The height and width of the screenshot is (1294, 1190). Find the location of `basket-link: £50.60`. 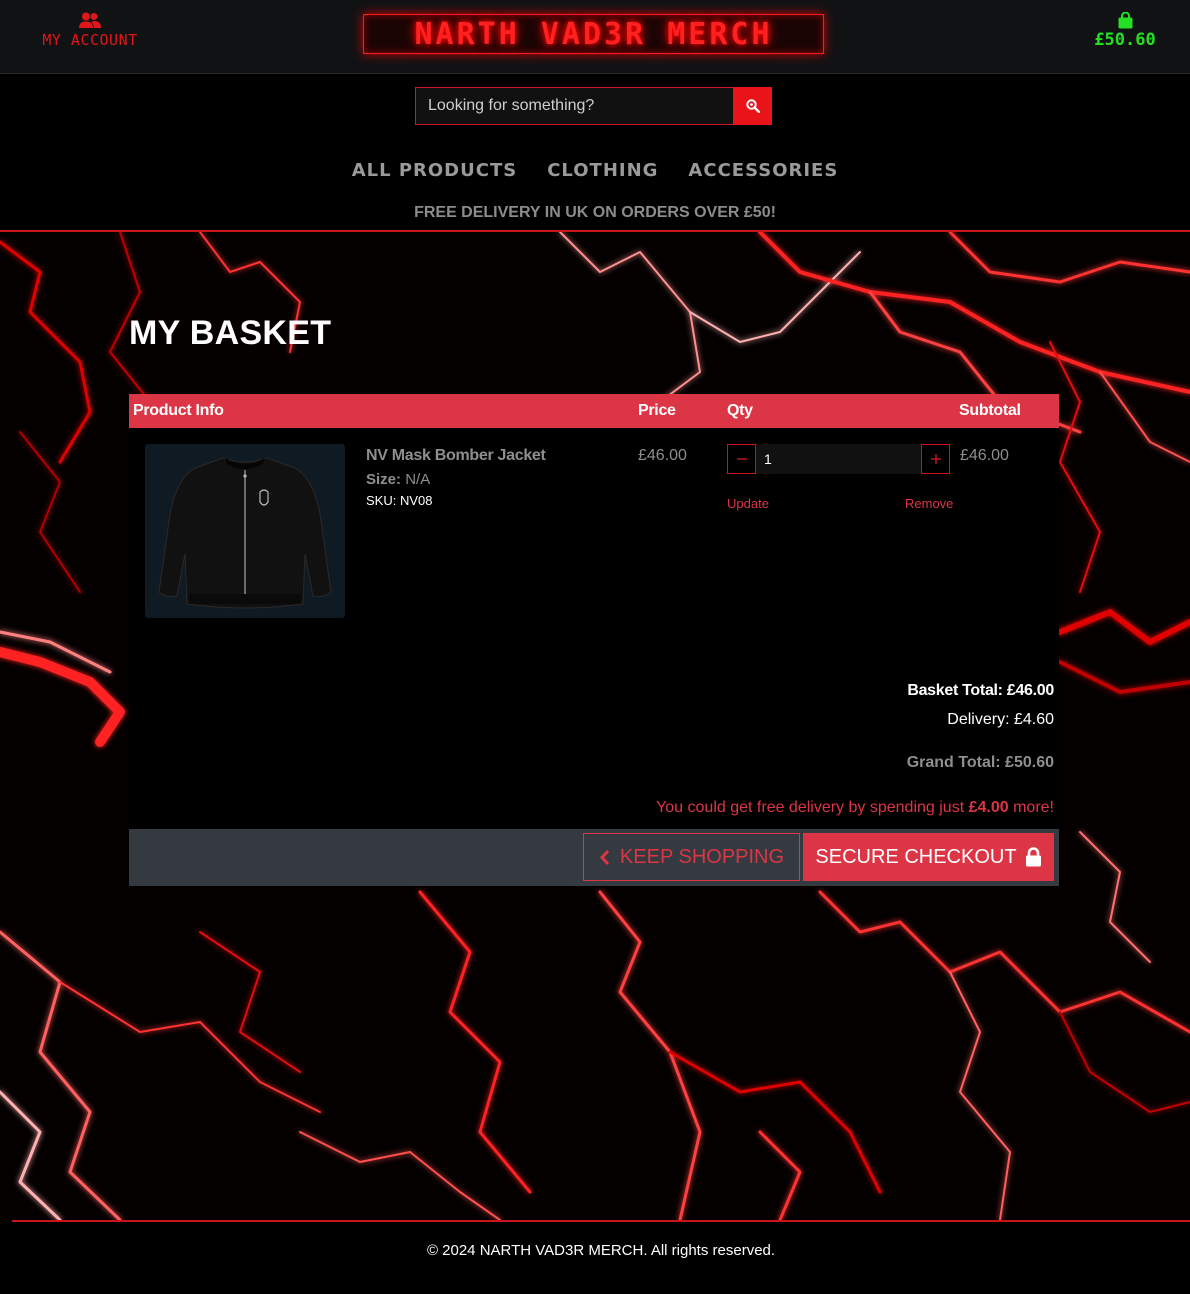

basket-link: £50.60 is located at coordinates (1125, 31).